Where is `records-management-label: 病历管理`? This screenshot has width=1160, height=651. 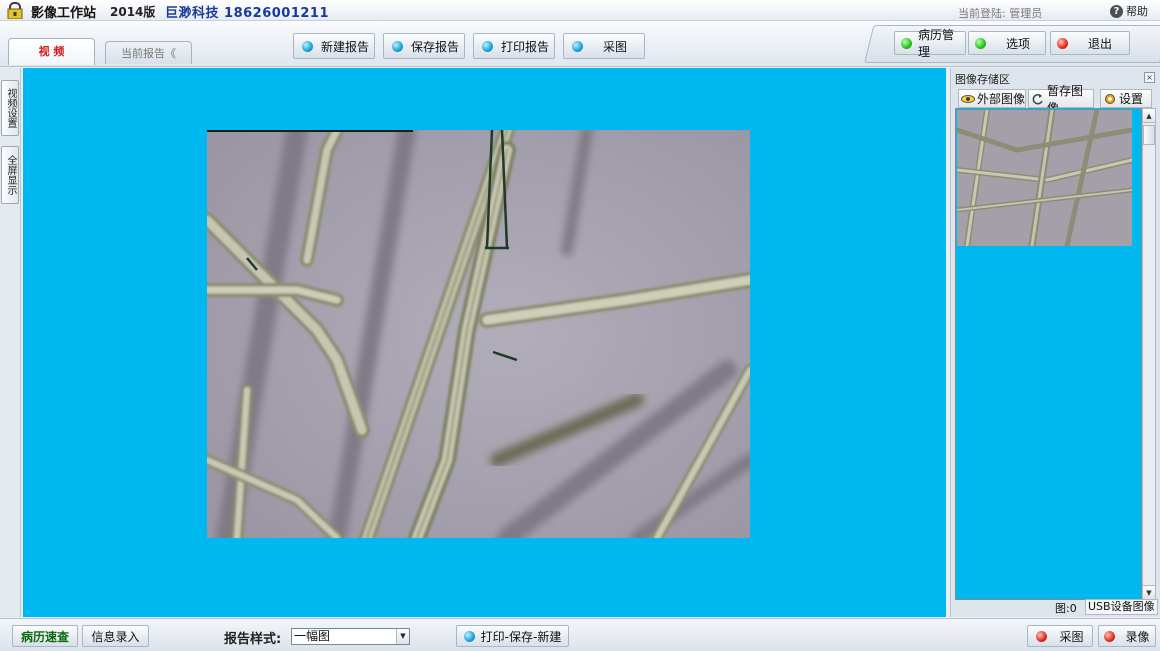 records-management-label: 病历管理 is located at coordinates (936, 43).